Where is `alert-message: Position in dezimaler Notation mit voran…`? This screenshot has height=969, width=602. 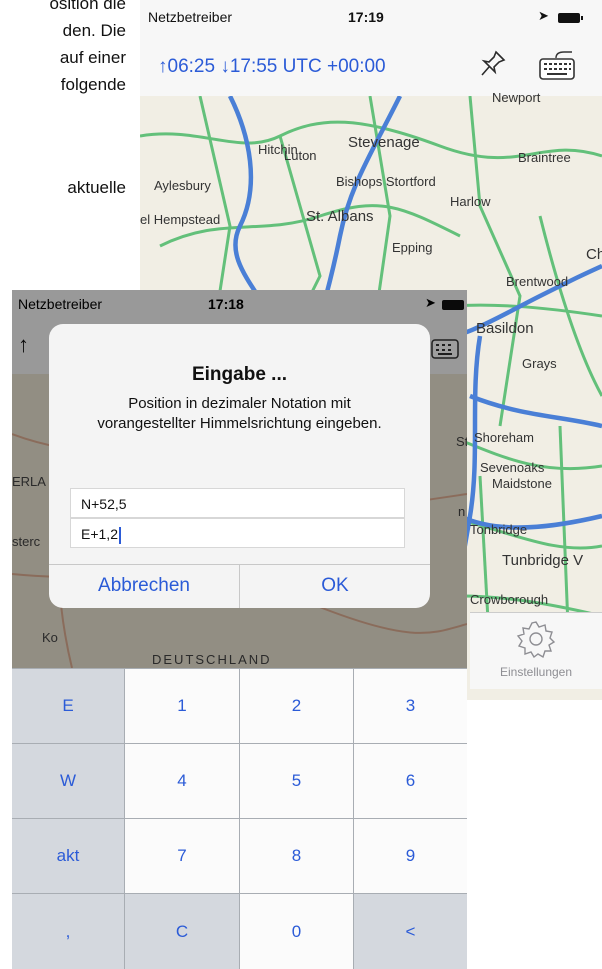 alert-message: Position in dezimaler Notation mit voran… is located at coordinates (239, 413).